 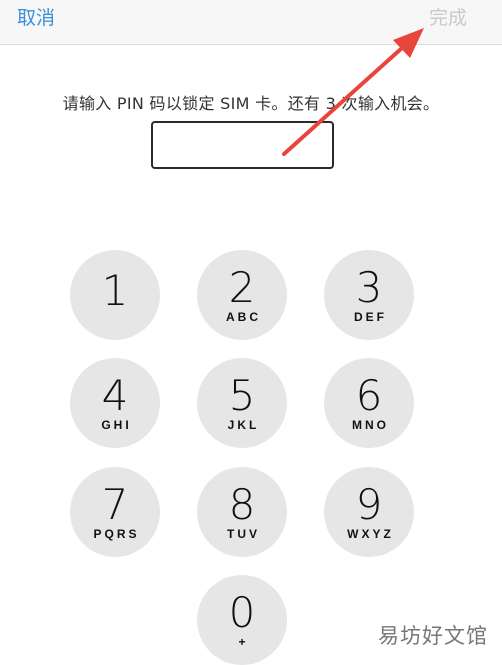 I want to click on key-letters: PQRS, so click(x=116, y=534).